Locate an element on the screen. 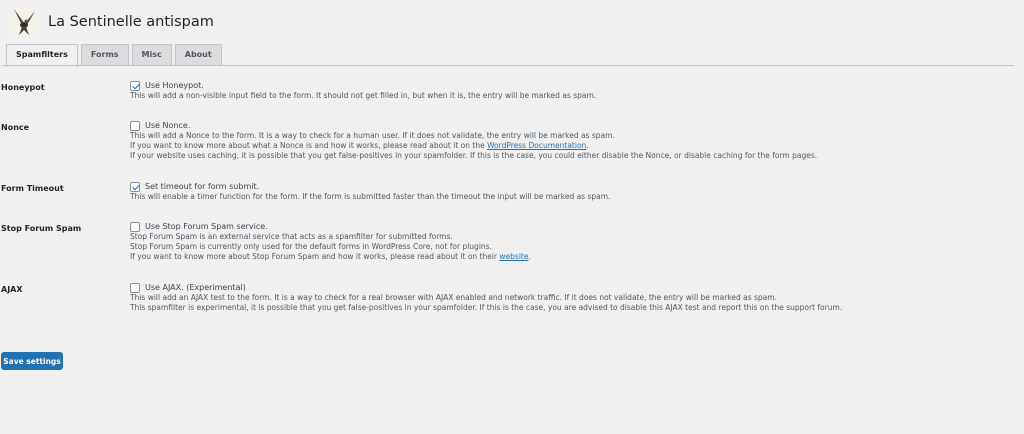 This screenshot has width=1024, height=434. honeypot-option: Use Honeypot. is located at coordinates (363, 85).